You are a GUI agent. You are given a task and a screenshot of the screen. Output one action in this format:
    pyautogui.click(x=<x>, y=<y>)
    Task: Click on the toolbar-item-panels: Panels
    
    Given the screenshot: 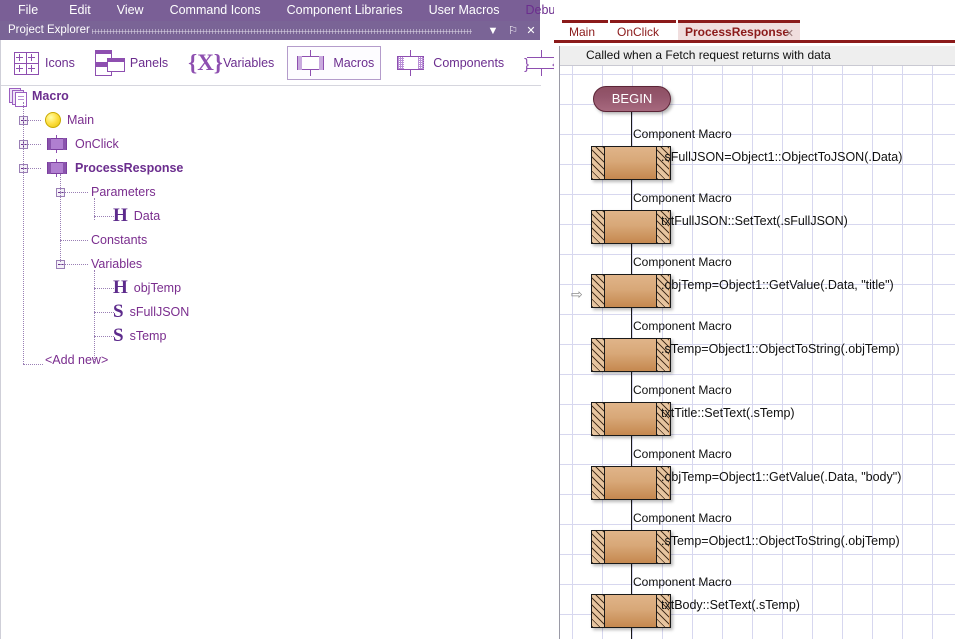 What is the action you would take?
    pyautogui.click(x=131, y=63)
    